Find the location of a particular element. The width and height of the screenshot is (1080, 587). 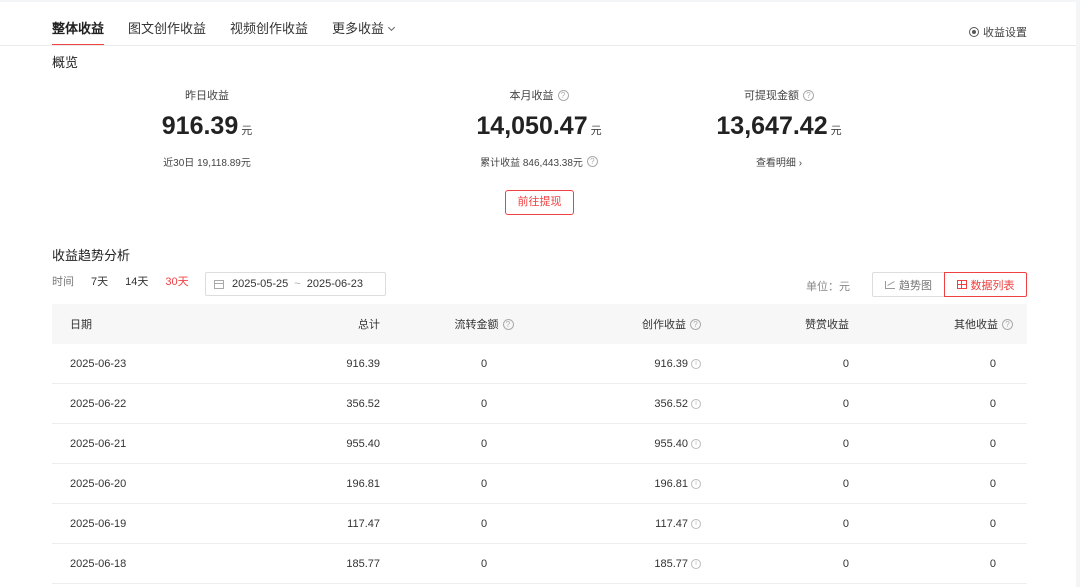

overview-title: 概览 is located at coordinates (65, 62).